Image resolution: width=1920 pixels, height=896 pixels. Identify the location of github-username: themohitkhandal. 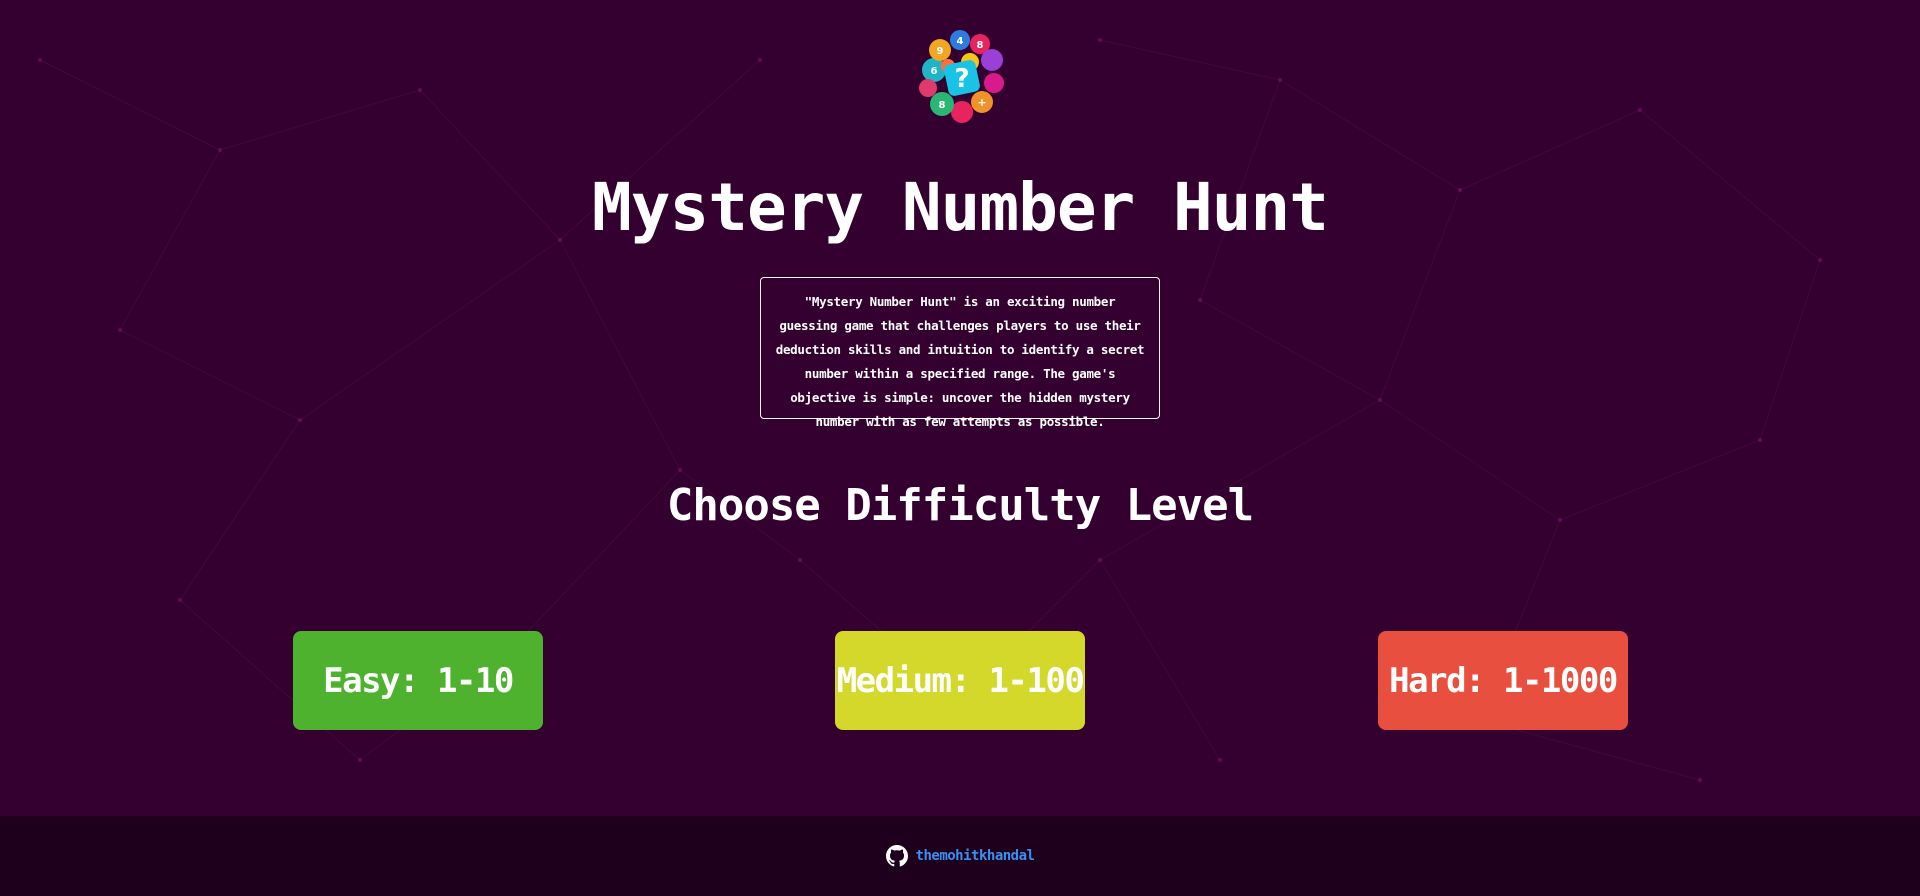
(975, 856).